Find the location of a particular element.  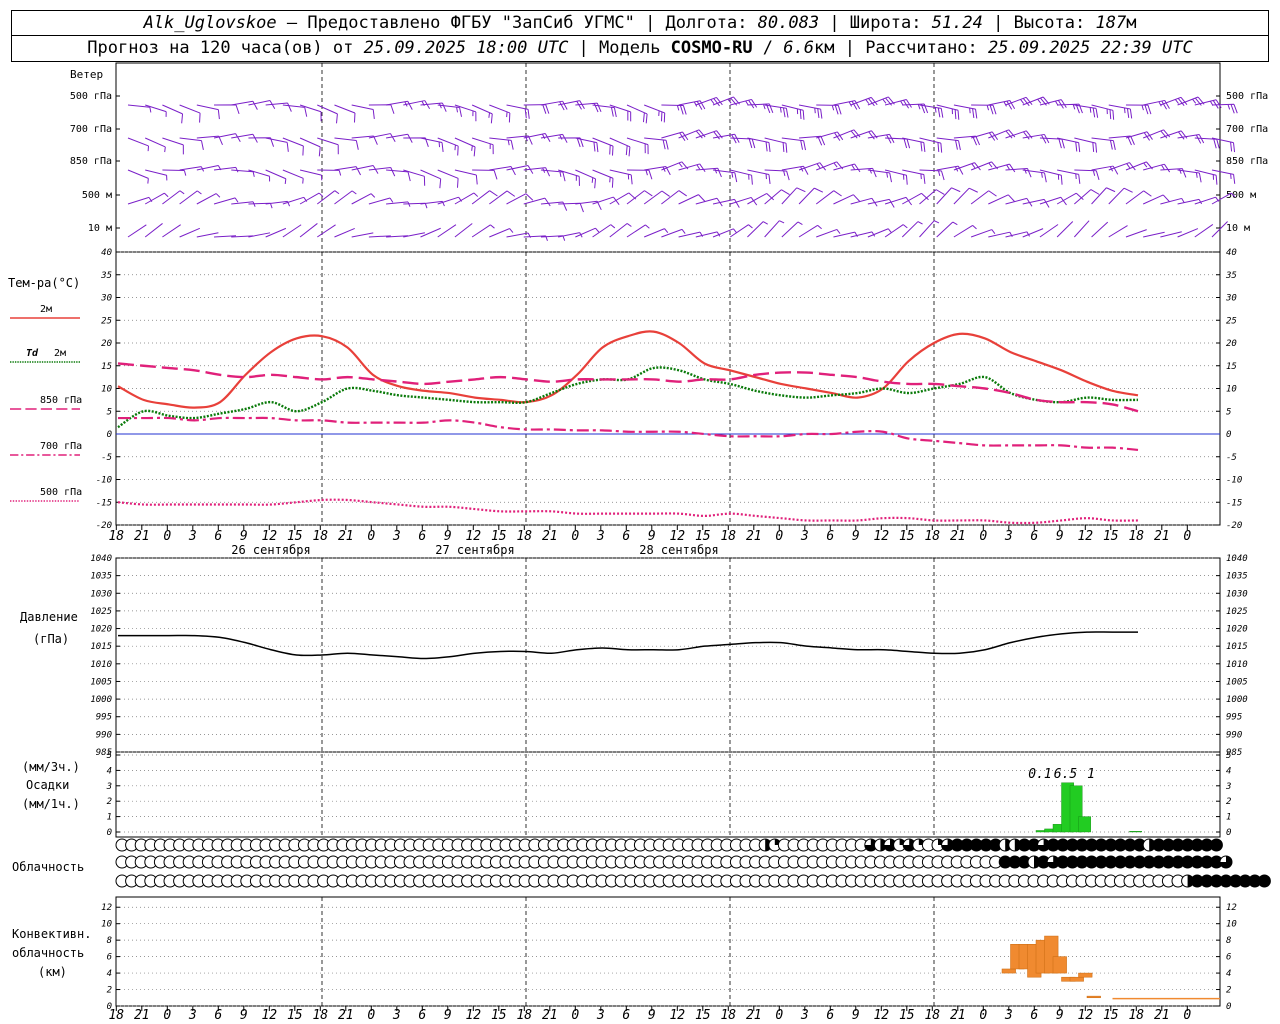

convective-axis-unit: (км) is located at coordinates (52, 972).